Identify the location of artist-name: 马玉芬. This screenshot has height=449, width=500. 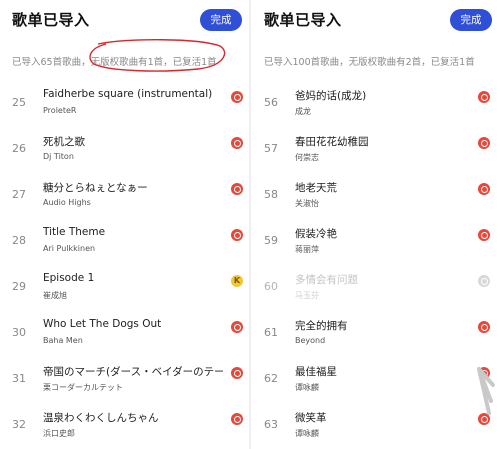
(307, 295).